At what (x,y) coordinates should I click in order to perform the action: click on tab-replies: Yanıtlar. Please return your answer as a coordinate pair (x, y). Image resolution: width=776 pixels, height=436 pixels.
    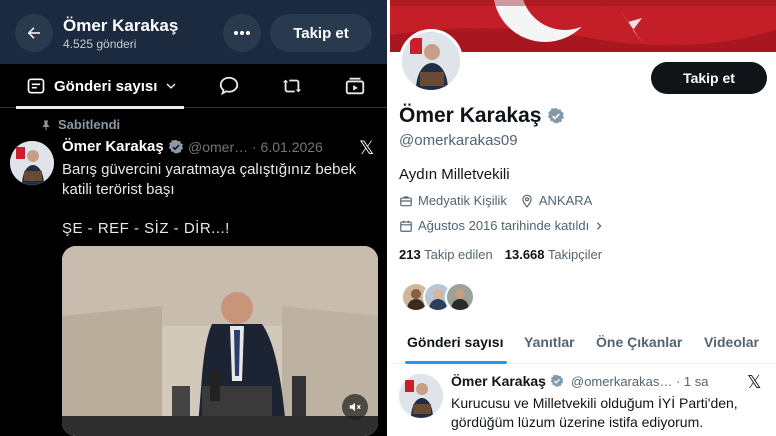
    Looking at the image, I should click on (549, 342).